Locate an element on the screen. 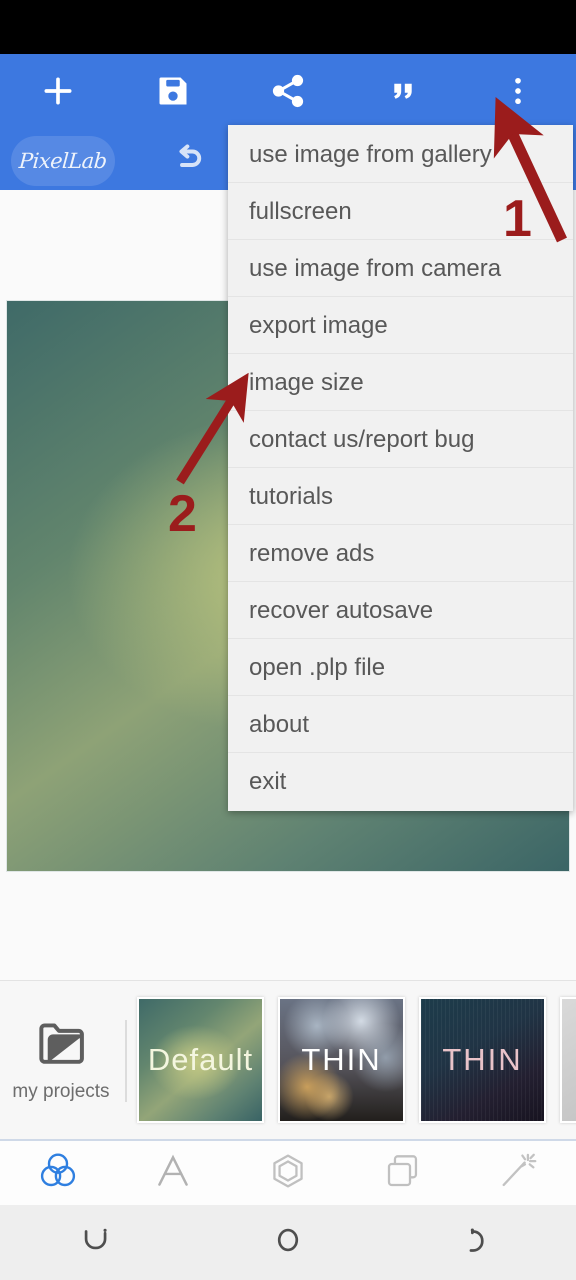  menu-item-remove-ads: remove ads is located at coordinates (400, 553).